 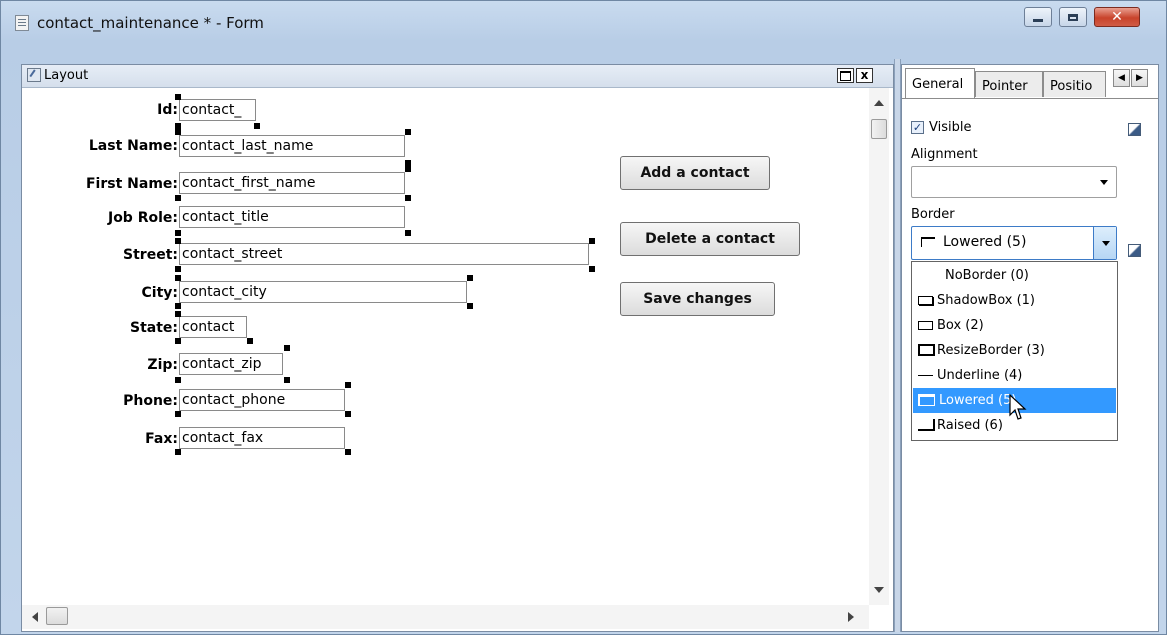 I want to click on field-state: contact, so click(x=213, y=327).